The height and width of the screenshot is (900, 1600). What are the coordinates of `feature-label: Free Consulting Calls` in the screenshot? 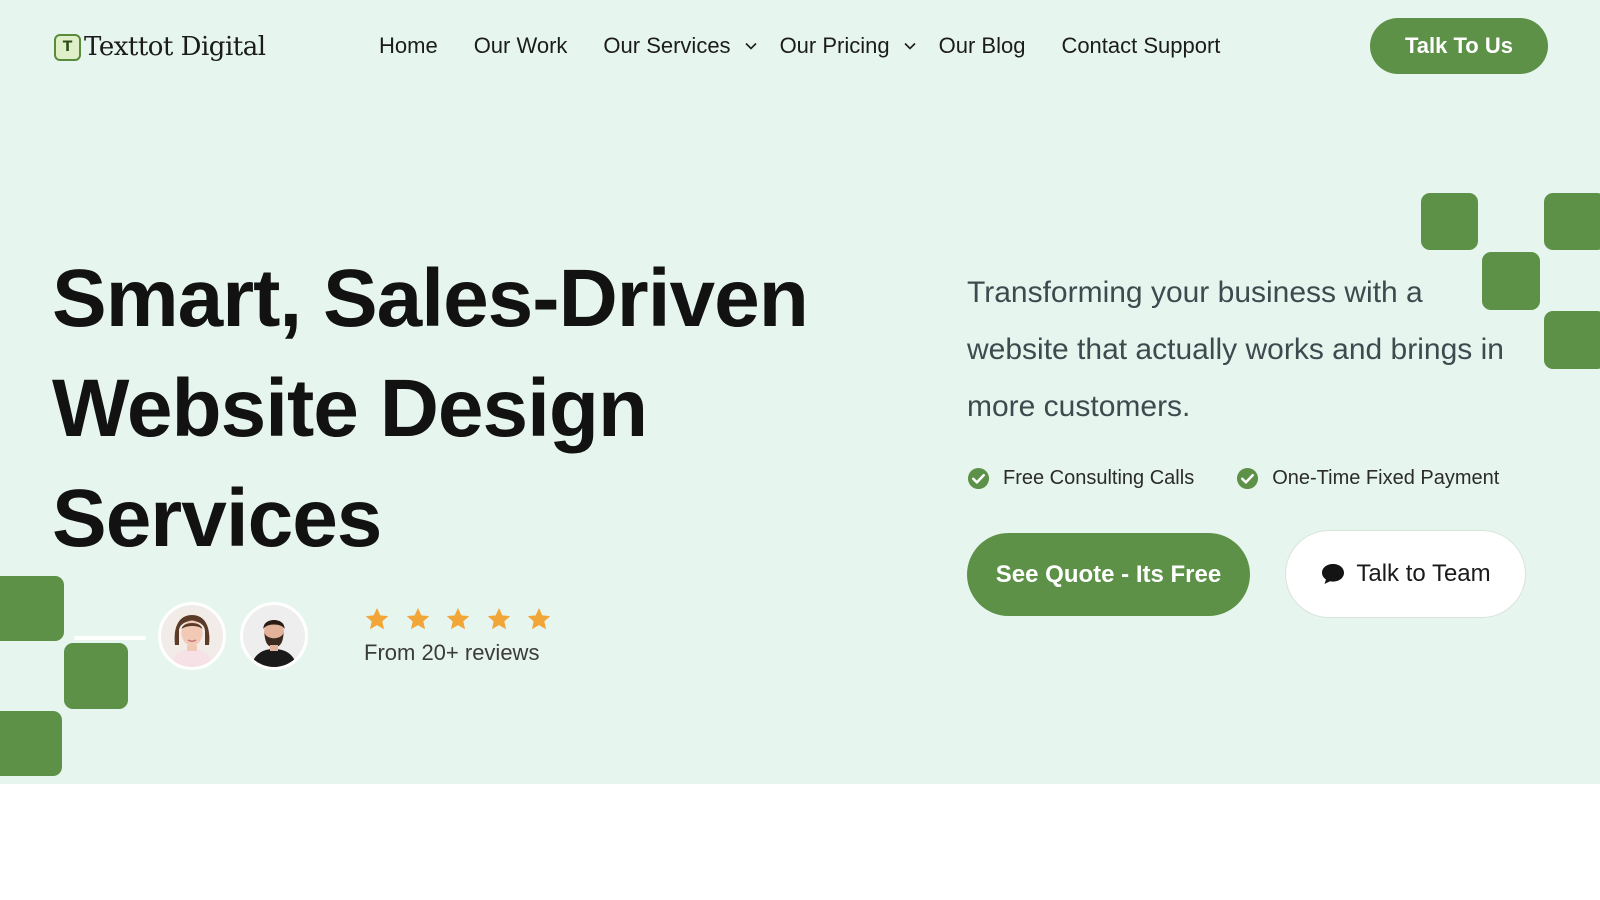 It's located at (1099, 478).